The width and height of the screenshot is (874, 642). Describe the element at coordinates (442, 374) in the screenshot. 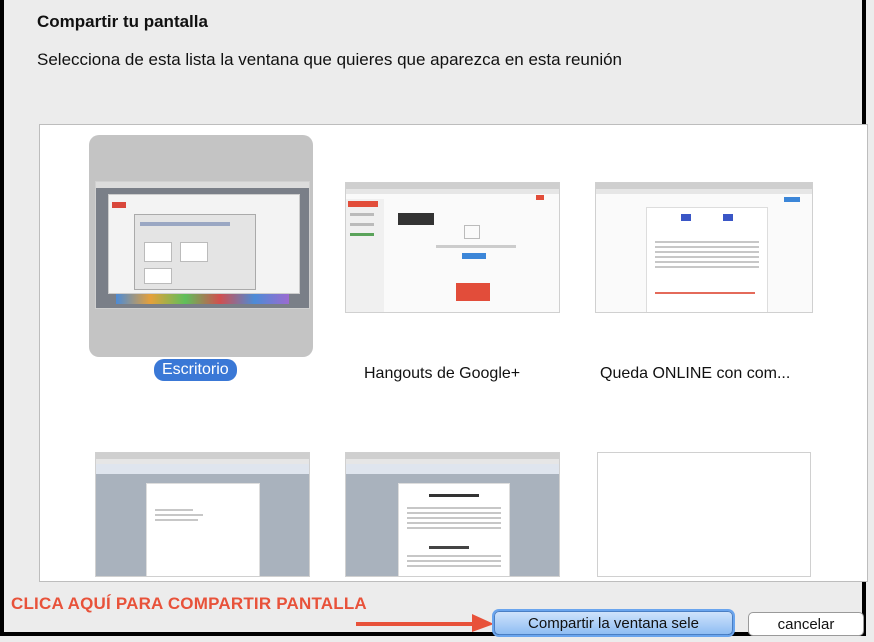

I see `window-label-hangouts: Hangouts de Google+` at that location.